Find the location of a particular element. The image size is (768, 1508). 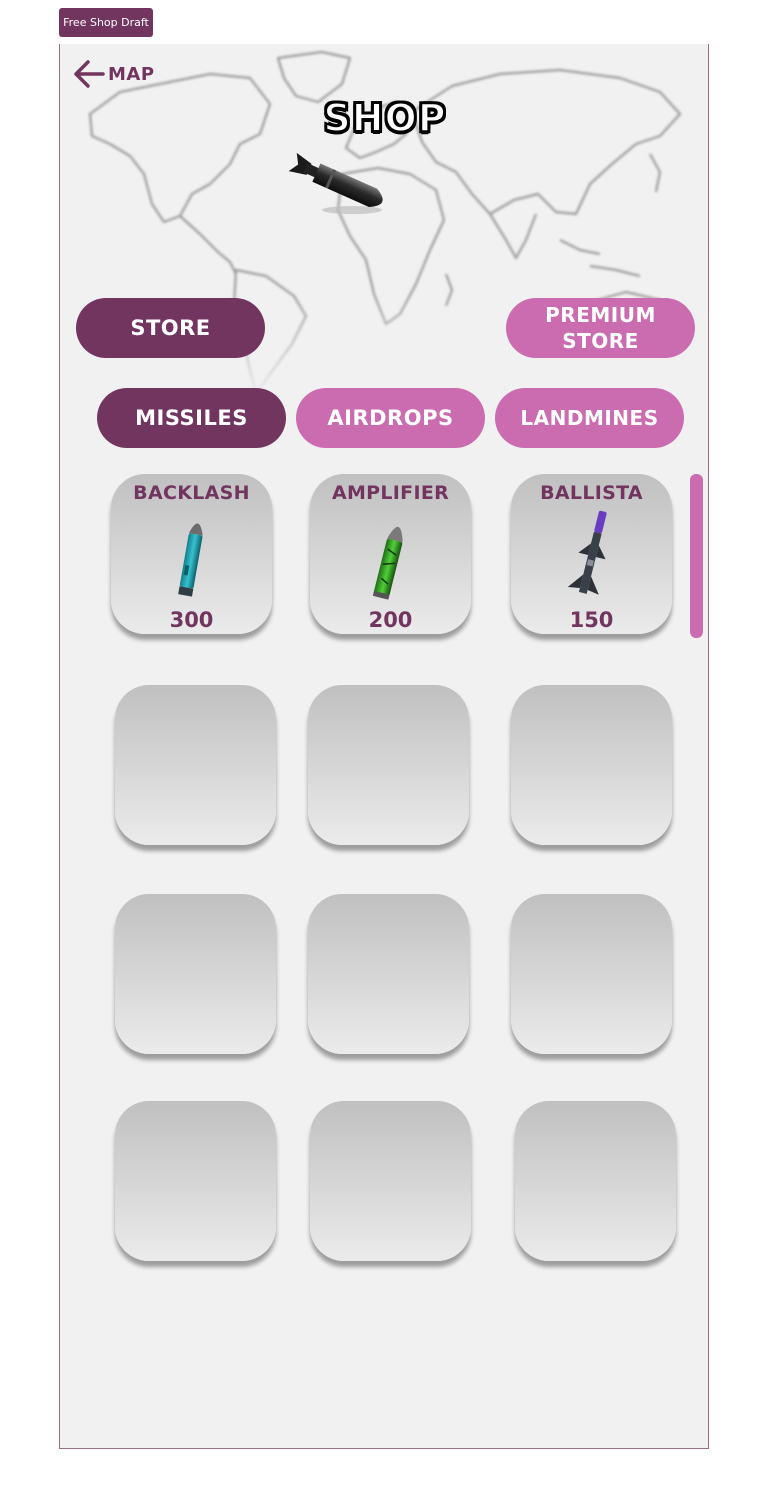

item-price: 300 is located at coordinates (191, 620).